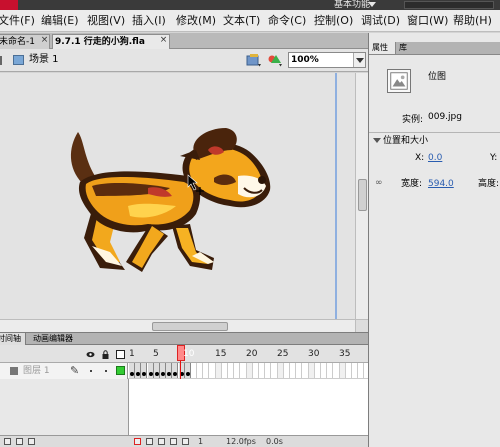  I want to click on zoom-select: 100%, so click(327, 60).